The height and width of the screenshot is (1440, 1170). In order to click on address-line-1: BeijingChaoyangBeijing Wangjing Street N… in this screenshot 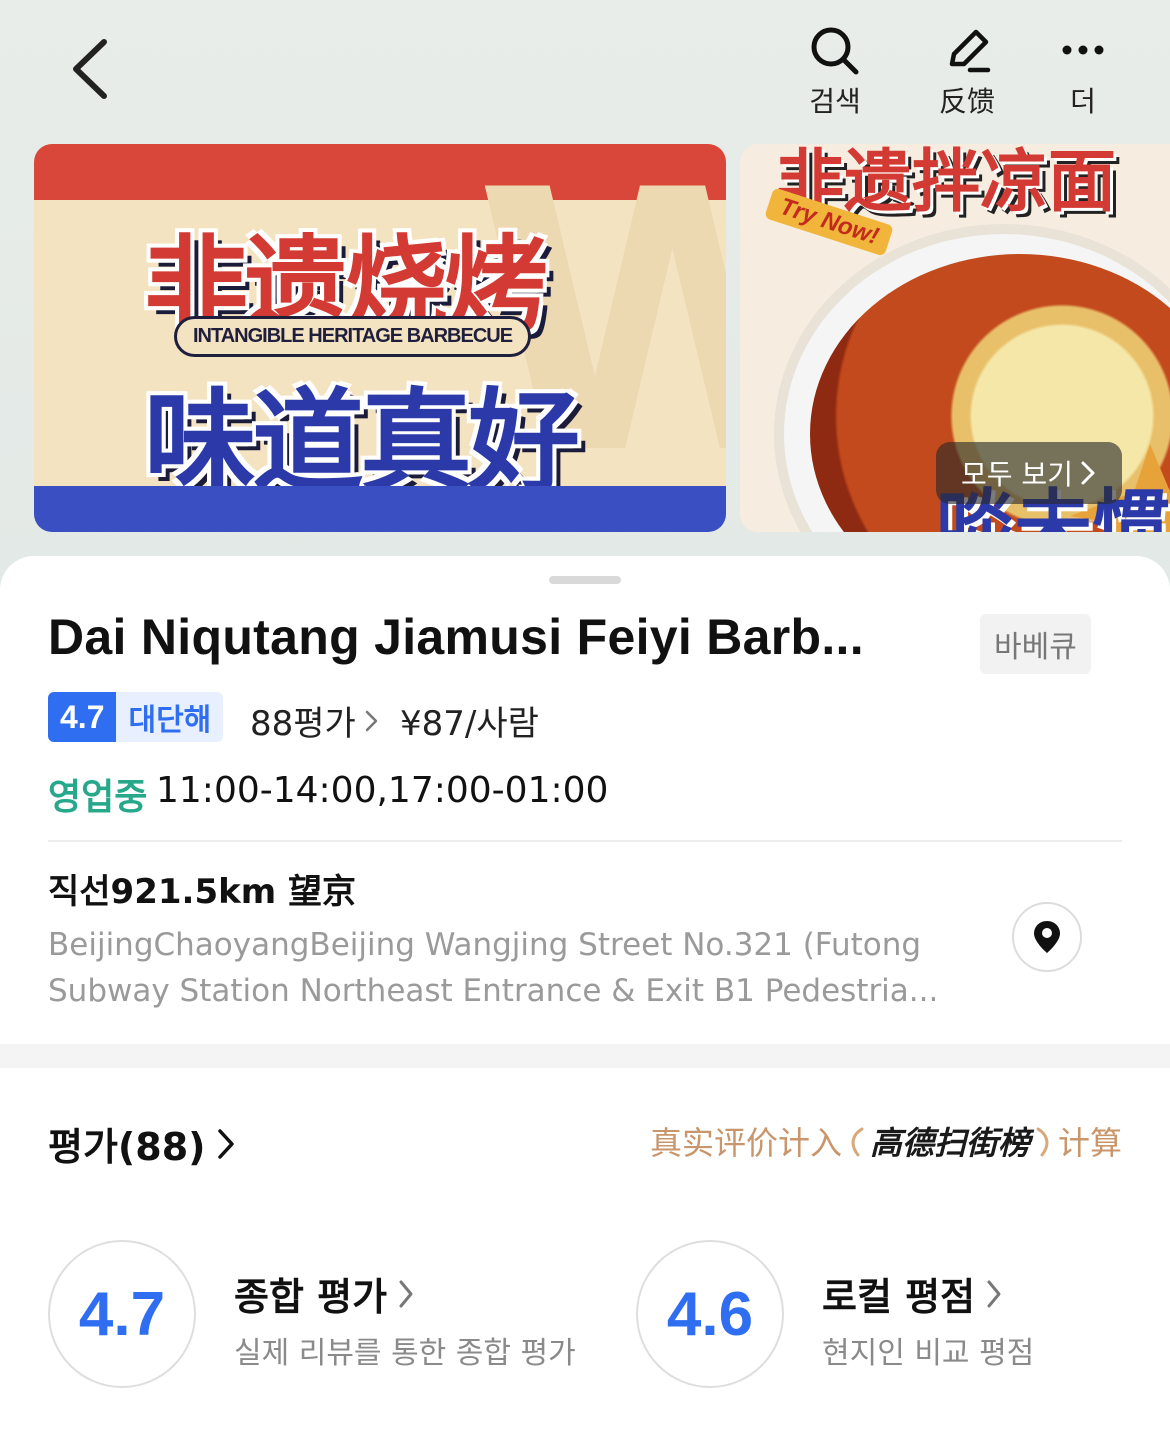, I will do `click(485, 945)`.